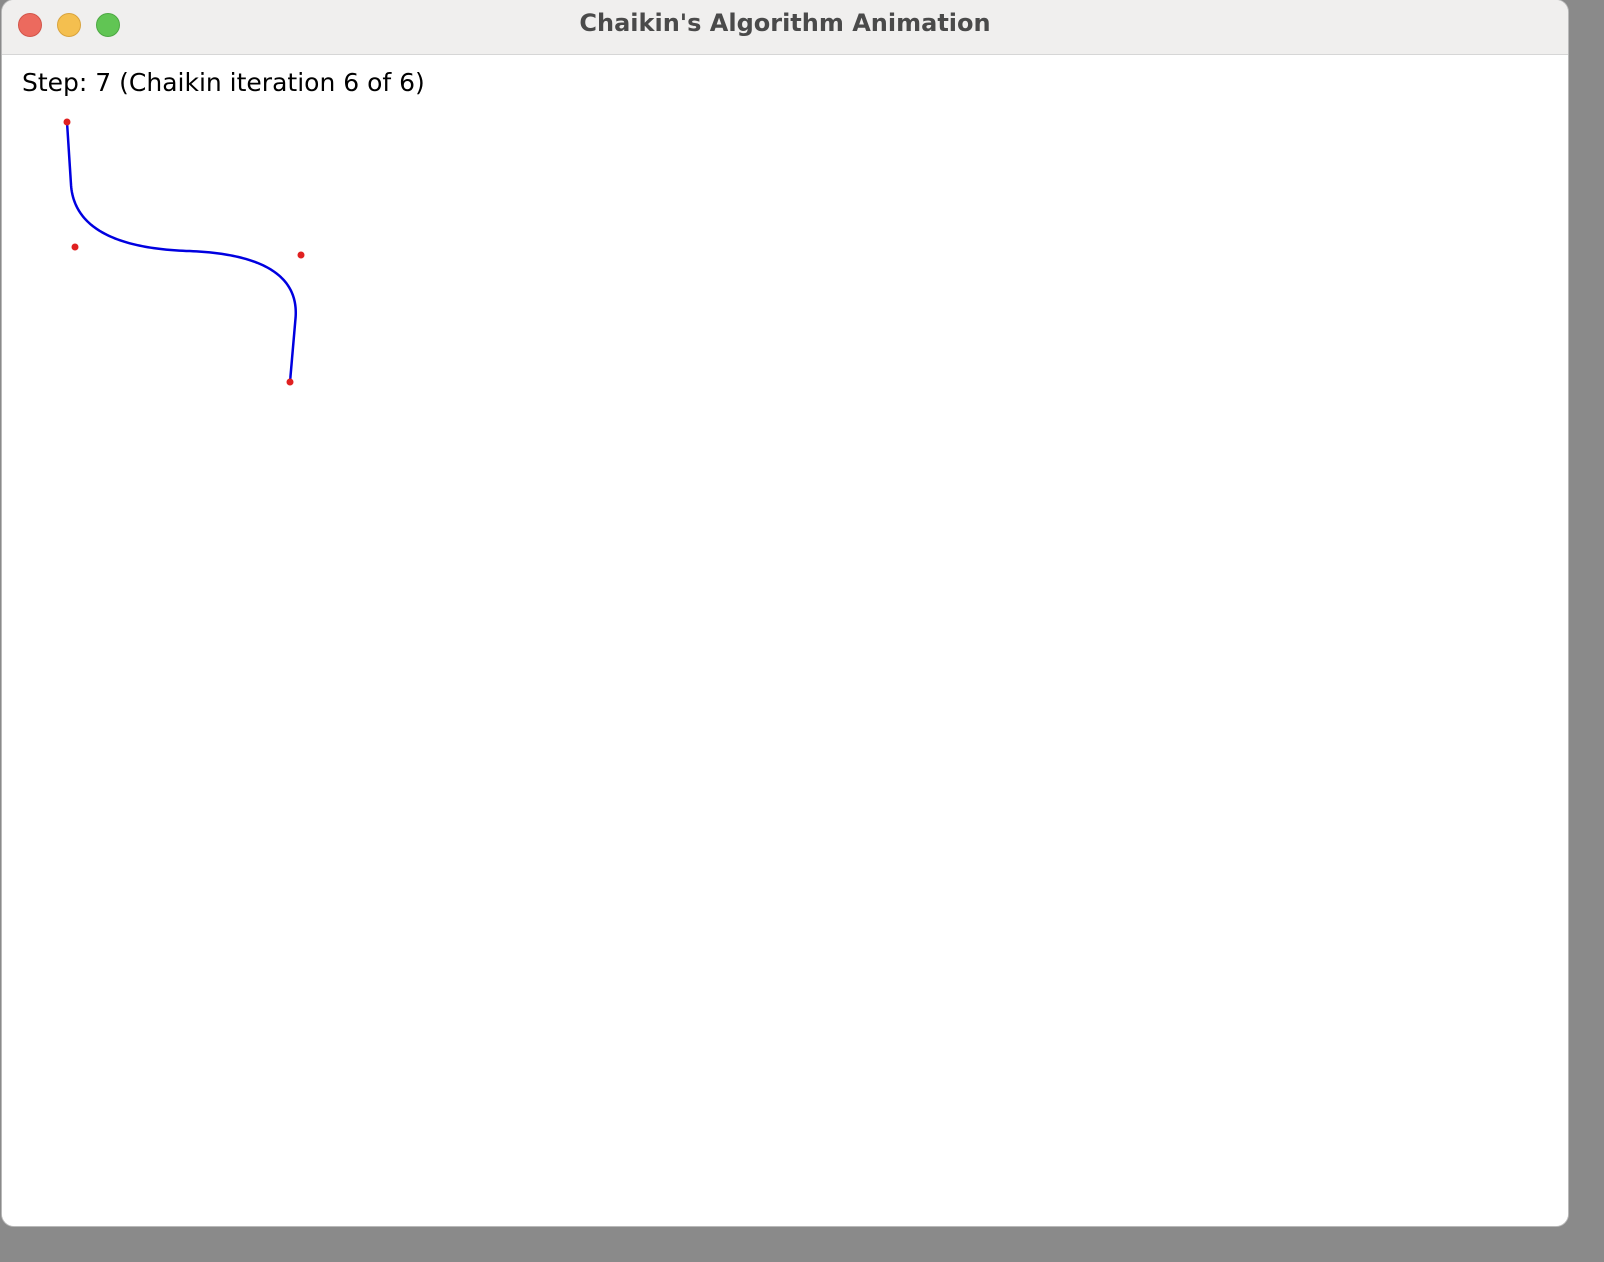 This screenshot has width=1604, height=1262. What do you see at coordinates (181, 252) in the screenshot?
I see `chaikin-curve` at bounding box center [181, 252].